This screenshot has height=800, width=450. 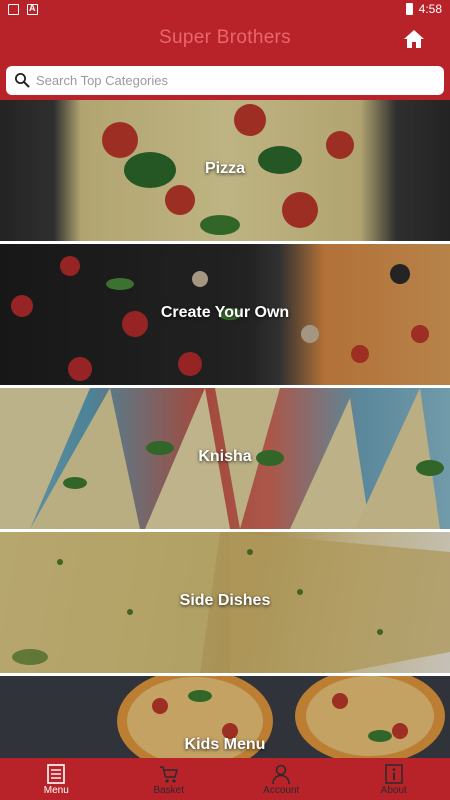 I want to click on basket-icon, so click(x=168, y=774).